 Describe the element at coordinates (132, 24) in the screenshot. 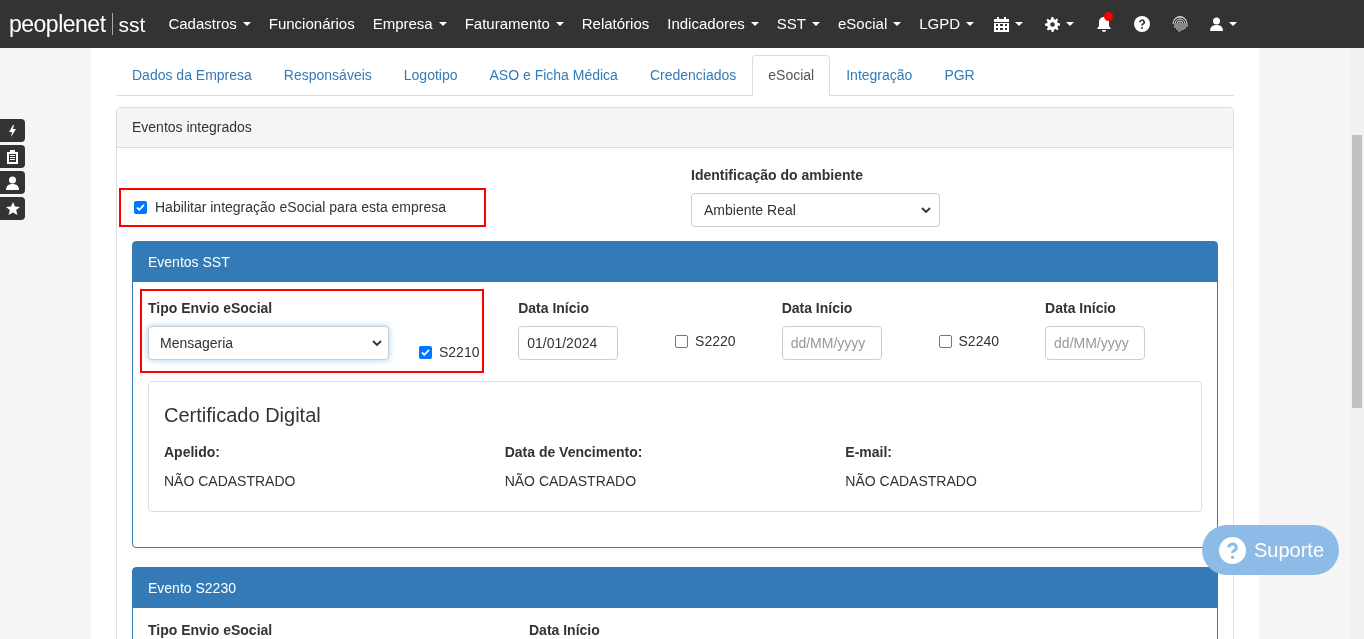

I see `brand-product-text: sst` at that location.